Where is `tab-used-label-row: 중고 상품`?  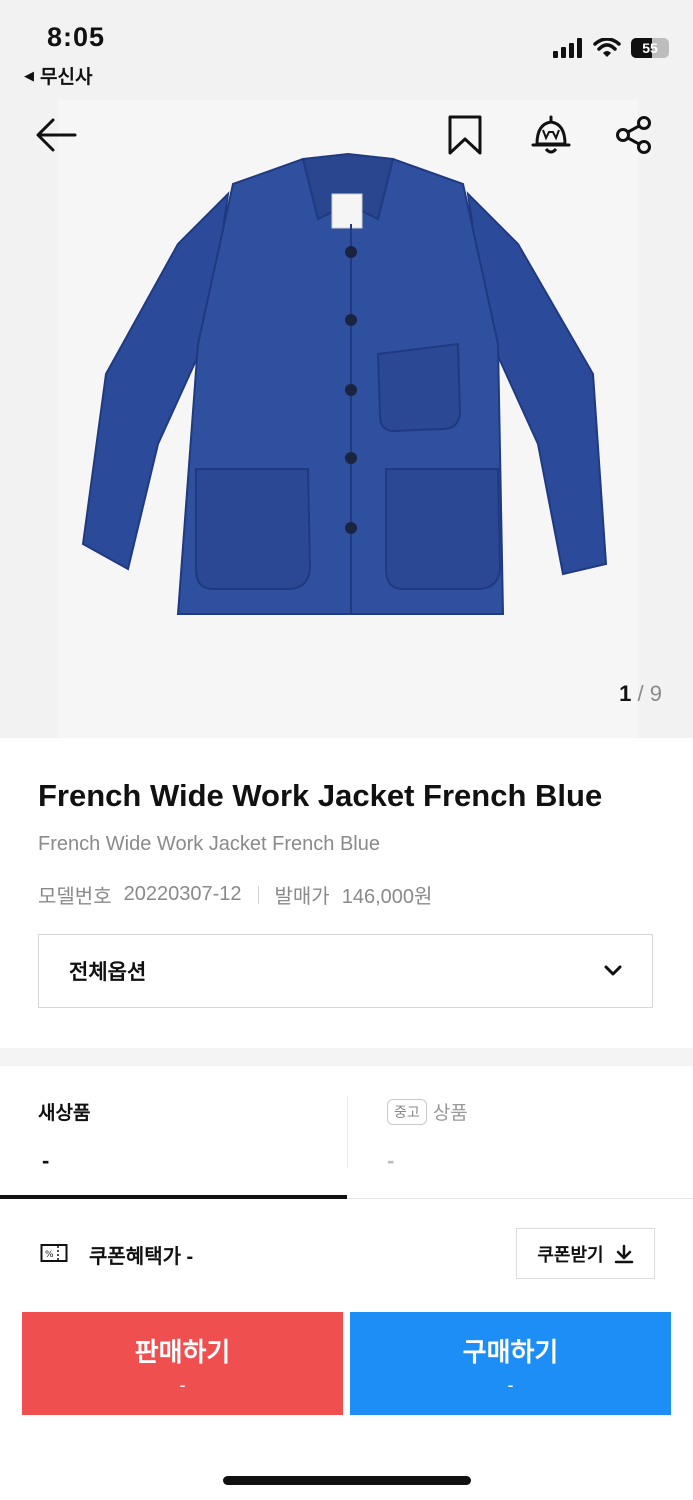 tab-used-label-row: 중고 상품 is located at coordinates (427, 1111).